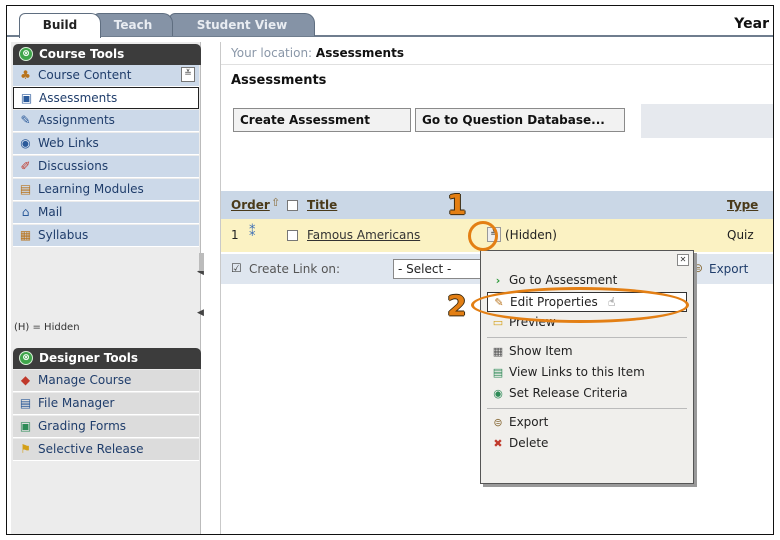 This screenshot has width=780, height=540. I want to click on tab-build: Build, so click(60, 25).